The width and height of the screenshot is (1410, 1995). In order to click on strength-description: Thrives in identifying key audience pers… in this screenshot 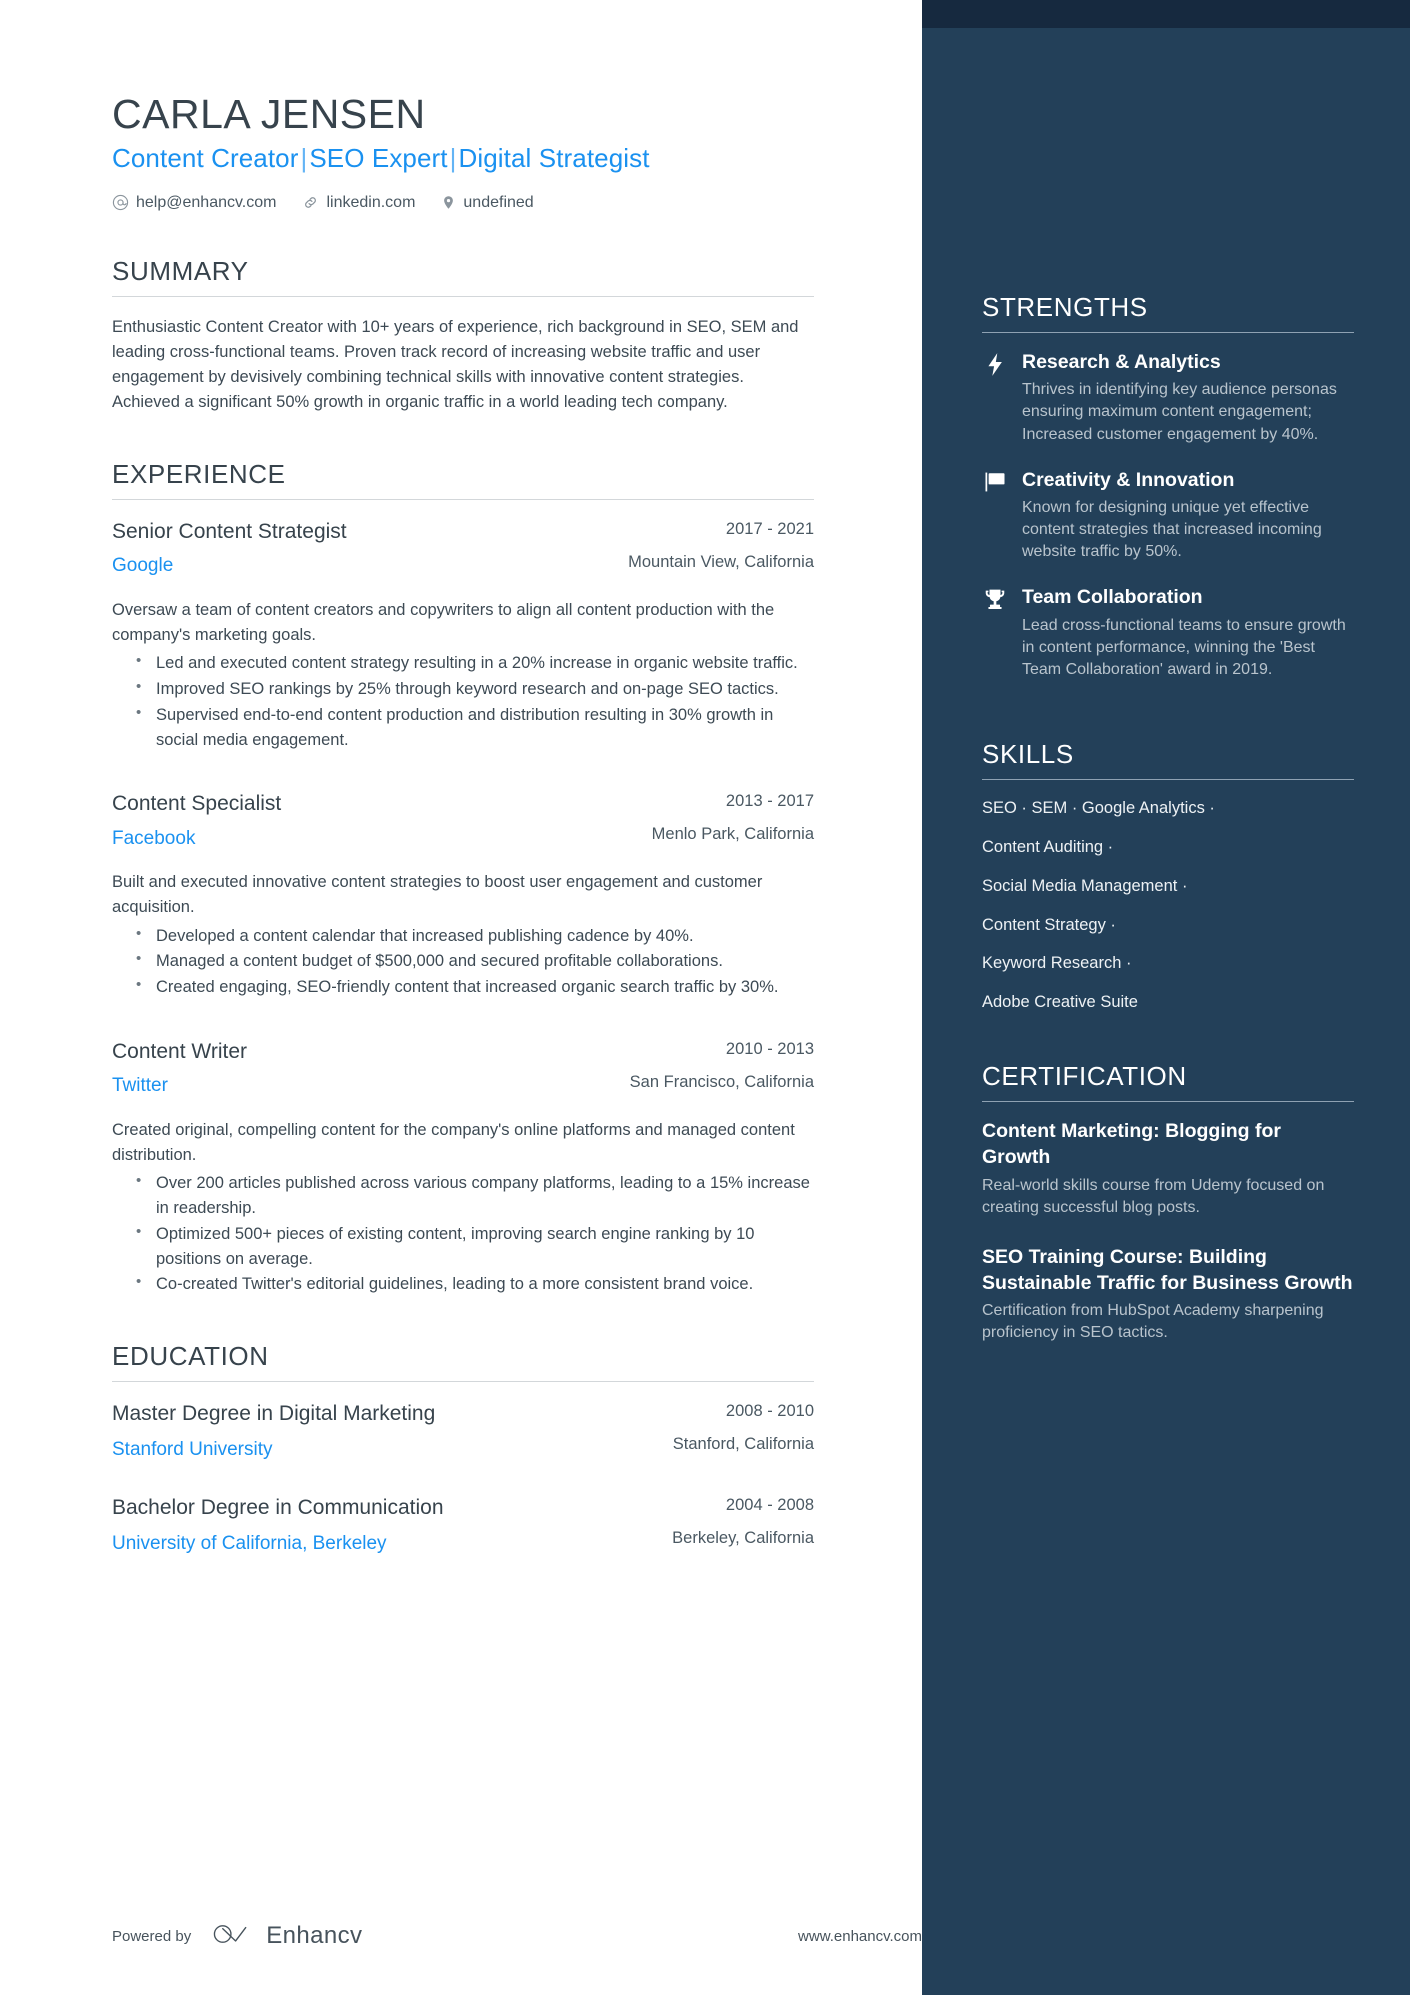, I will do `click(1179, 412)`.